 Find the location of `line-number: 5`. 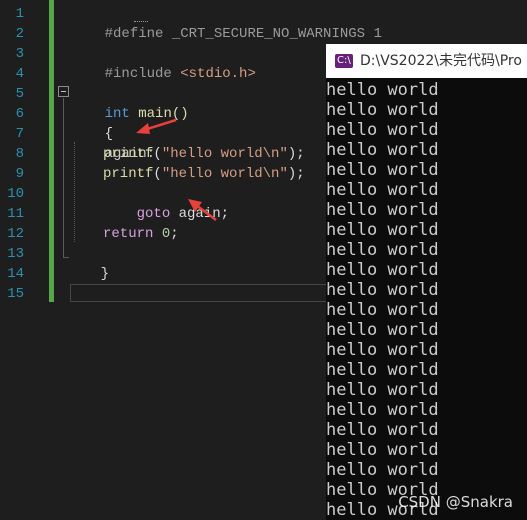

line-number: 5 is located at coordinates (19, 94).